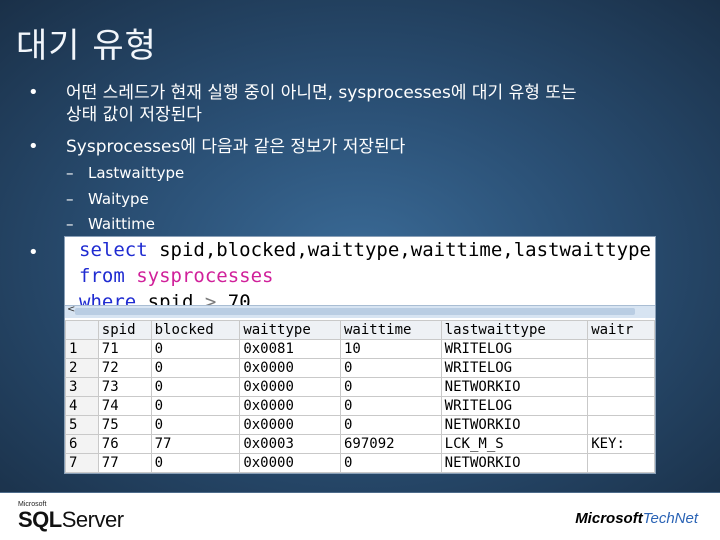 The height and width of the screenshot is (540, 720). Describe the element at coordinates (514, 444) in the screenshot. I see `cell-lastwaittype: LCK_M_S` at that location.